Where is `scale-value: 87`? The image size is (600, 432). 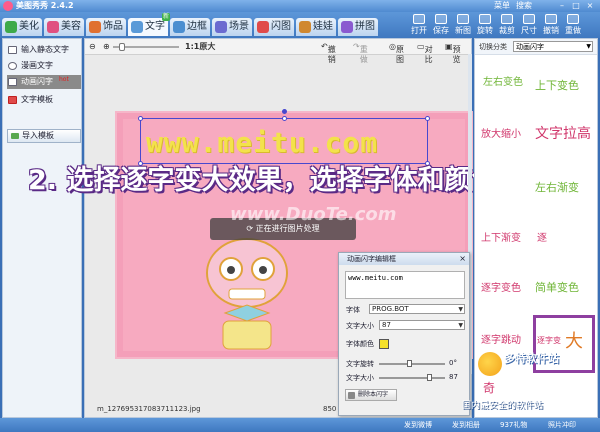 scale-value: 87 is located at coordinates (453, 377).